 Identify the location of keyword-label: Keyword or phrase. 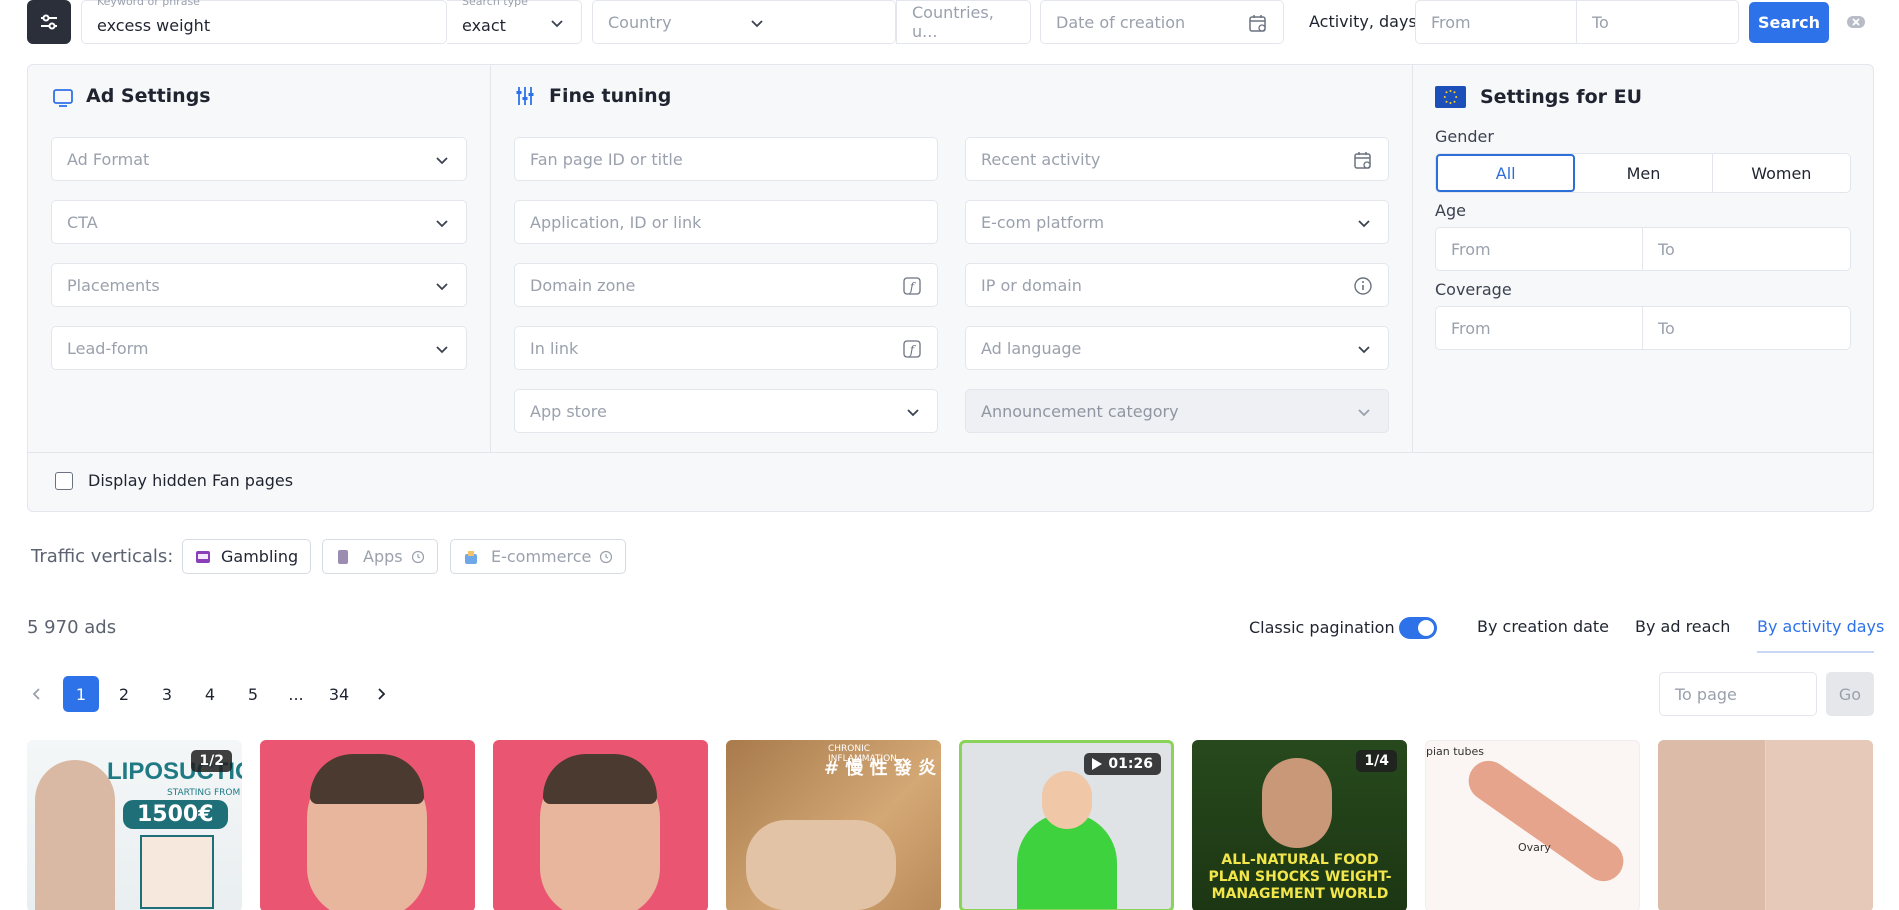
(148, 4).